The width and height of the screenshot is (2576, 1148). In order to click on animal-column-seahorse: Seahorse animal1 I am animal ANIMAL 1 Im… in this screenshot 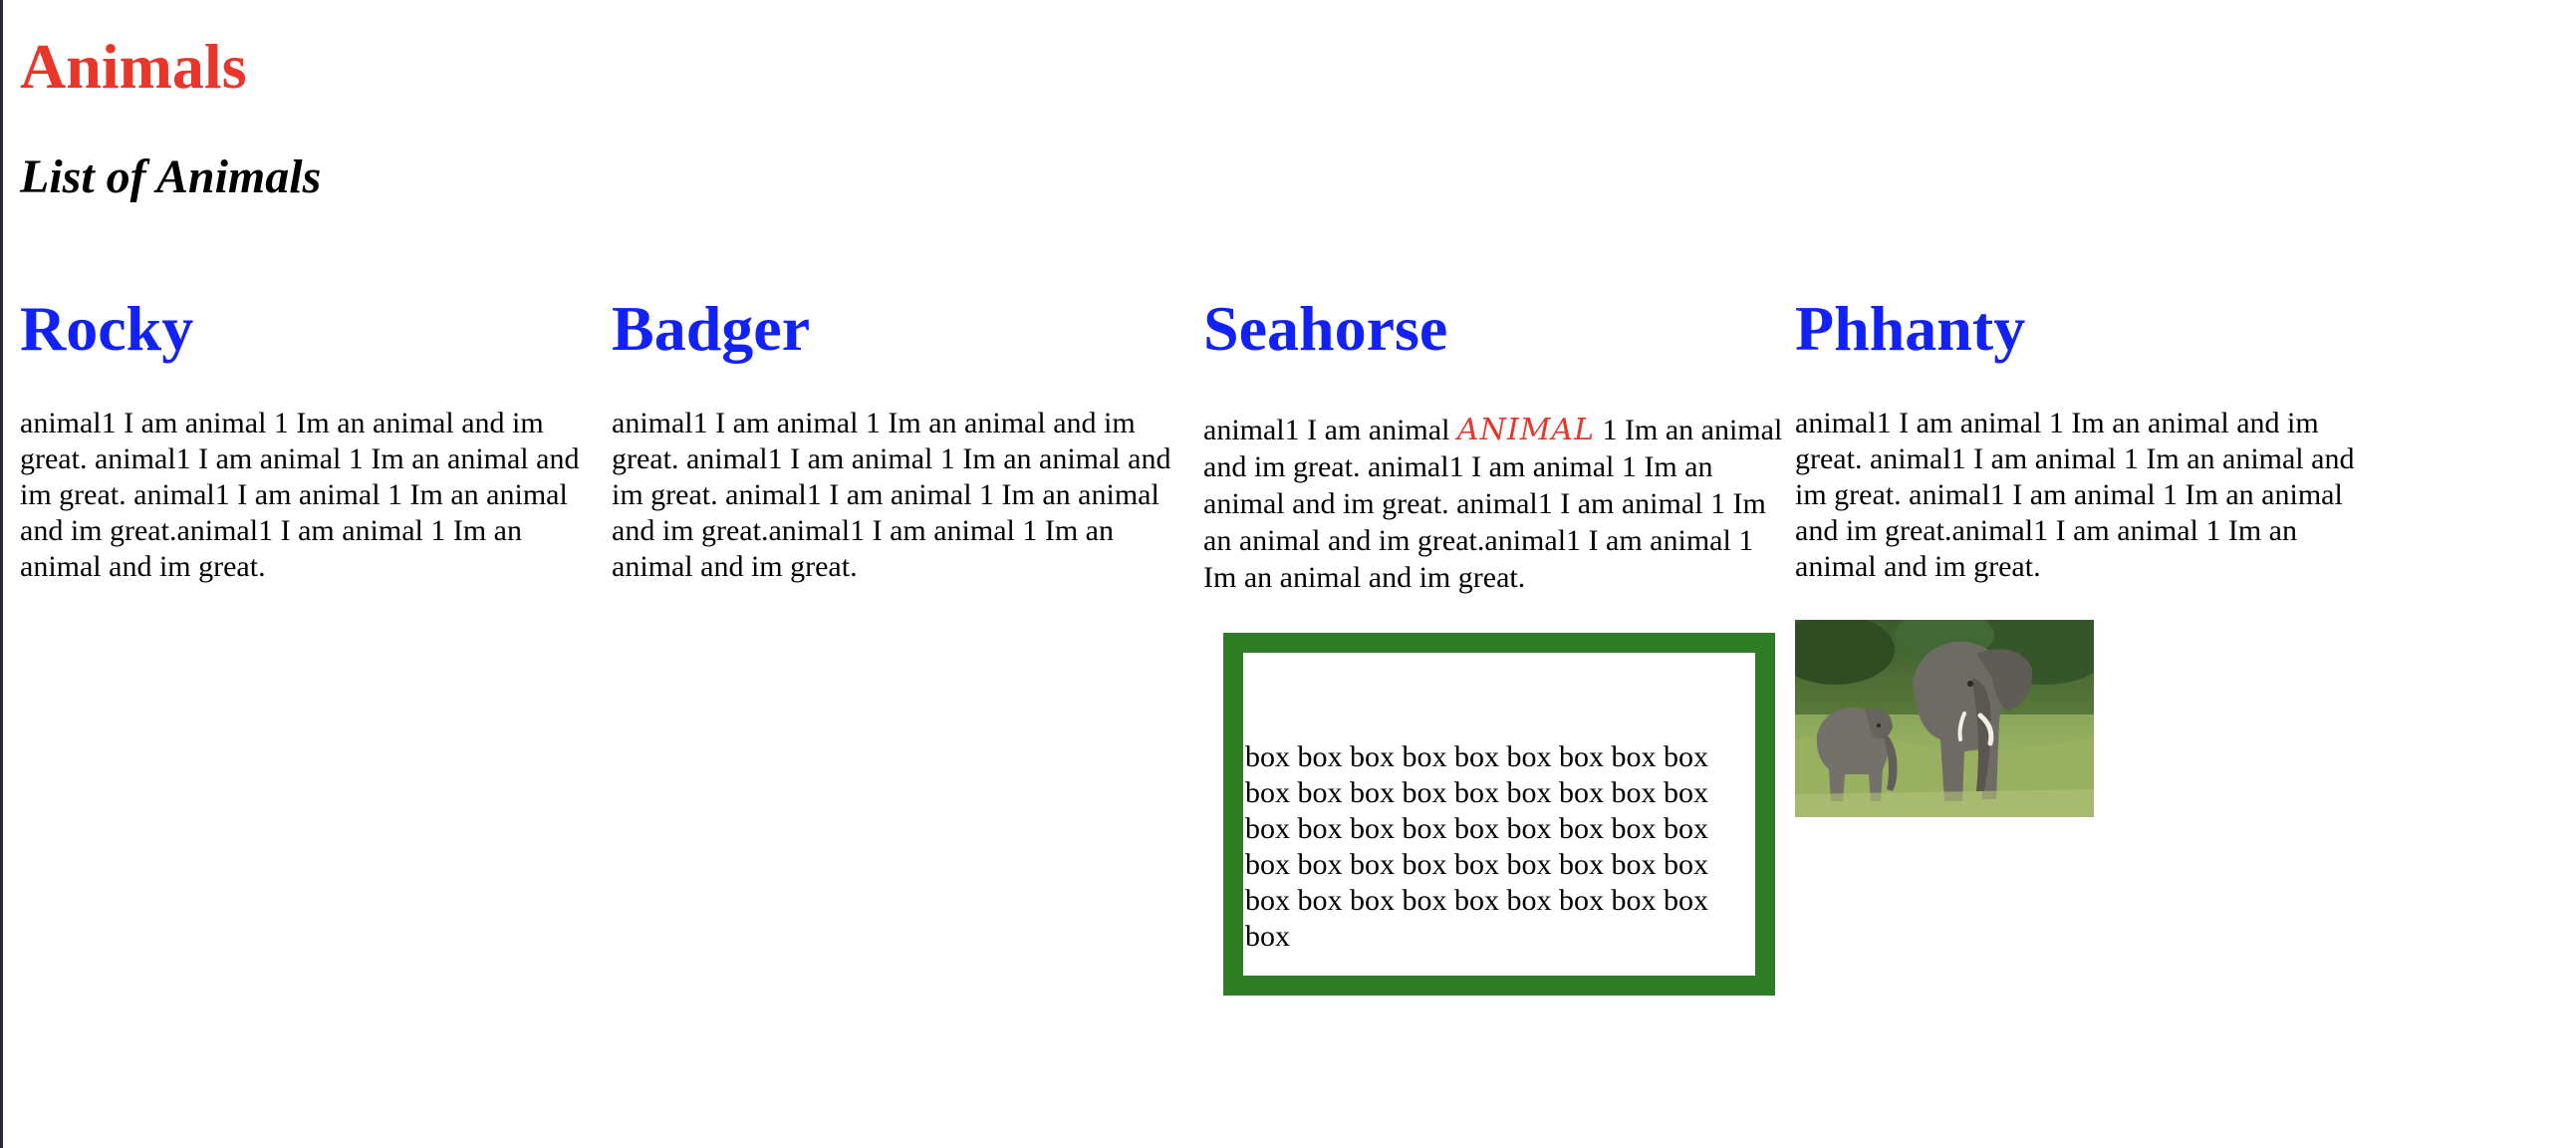, I will do `click(1497, 642)`.